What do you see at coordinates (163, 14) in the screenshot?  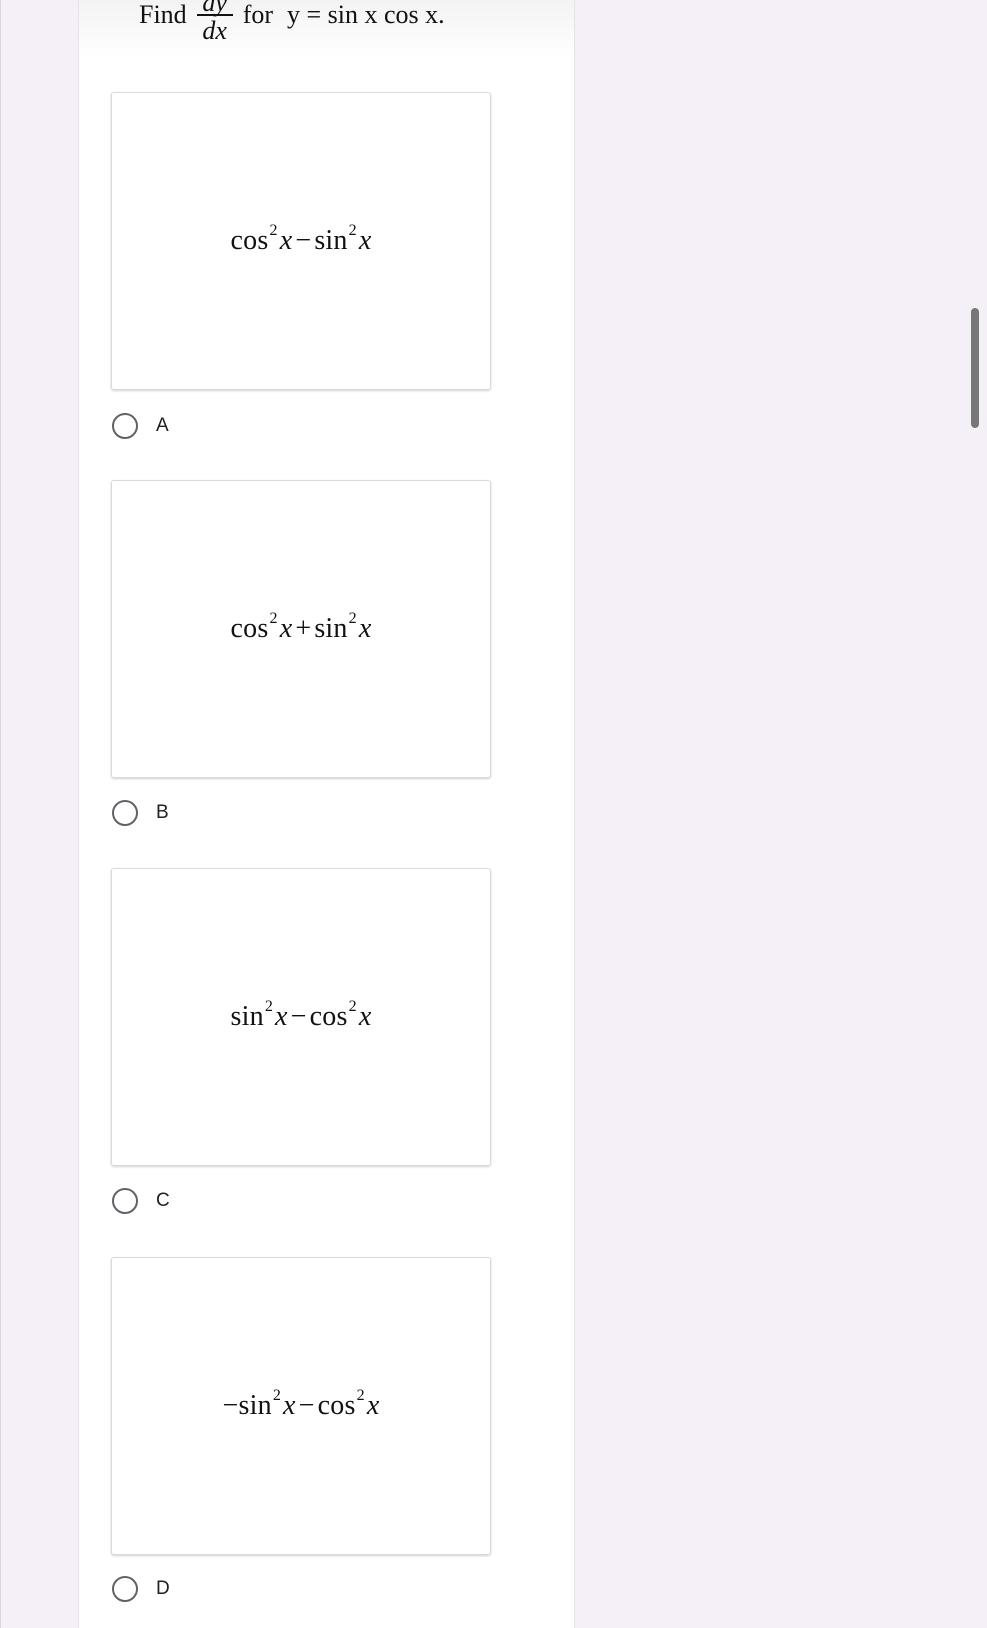 I see `question-prefix: Find` at bounding box center [163, 14].